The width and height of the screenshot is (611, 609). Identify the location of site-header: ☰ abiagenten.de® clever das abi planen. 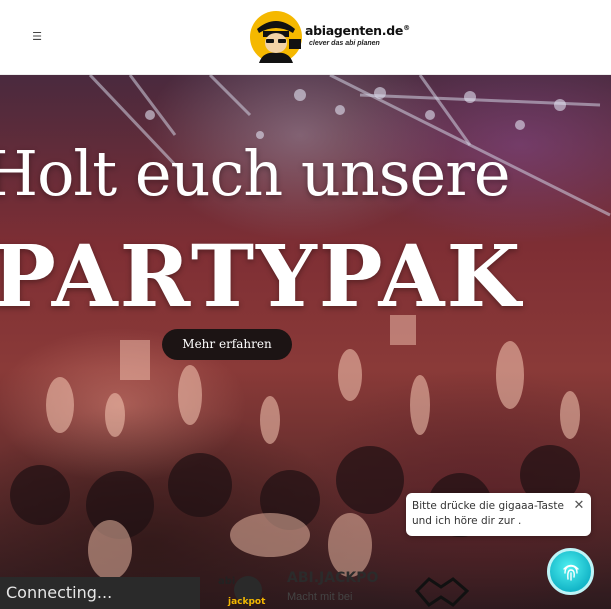
(305, 37).